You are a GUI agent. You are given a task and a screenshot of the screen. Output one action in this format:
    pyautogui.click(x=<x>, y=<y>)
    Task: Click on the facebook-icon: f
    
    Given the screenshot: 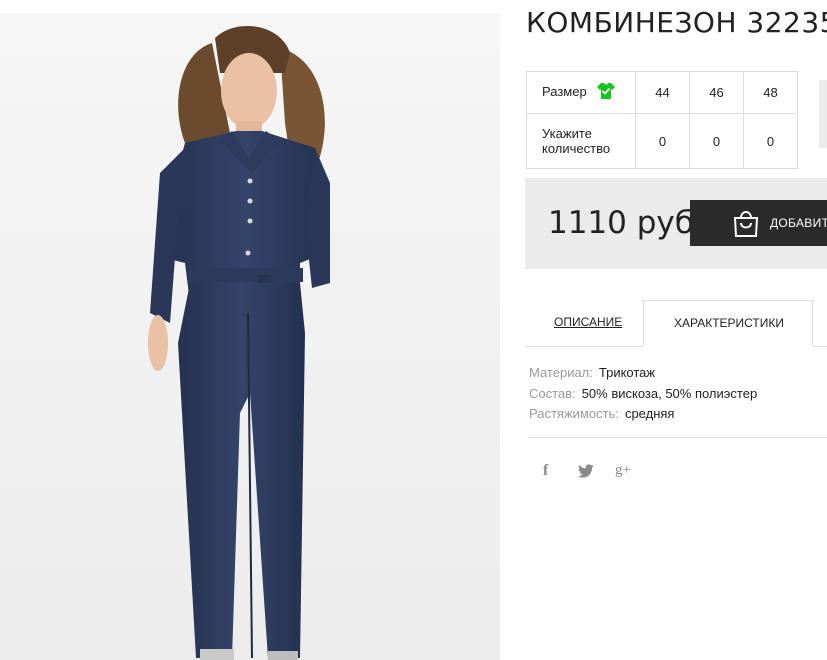 What is the action you would take?
    pyautogui.click(x=545, y=471)
    